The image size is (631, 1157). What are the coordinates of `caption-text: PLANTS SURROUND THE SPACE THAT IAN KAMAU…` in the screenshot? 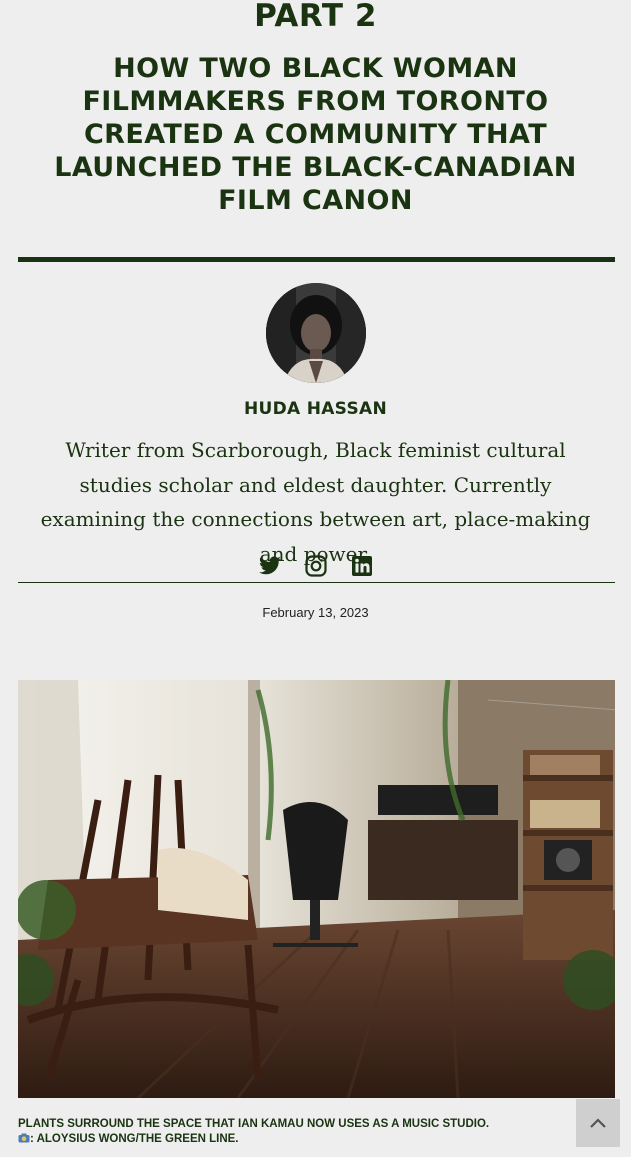 It's located at (254, 1124).